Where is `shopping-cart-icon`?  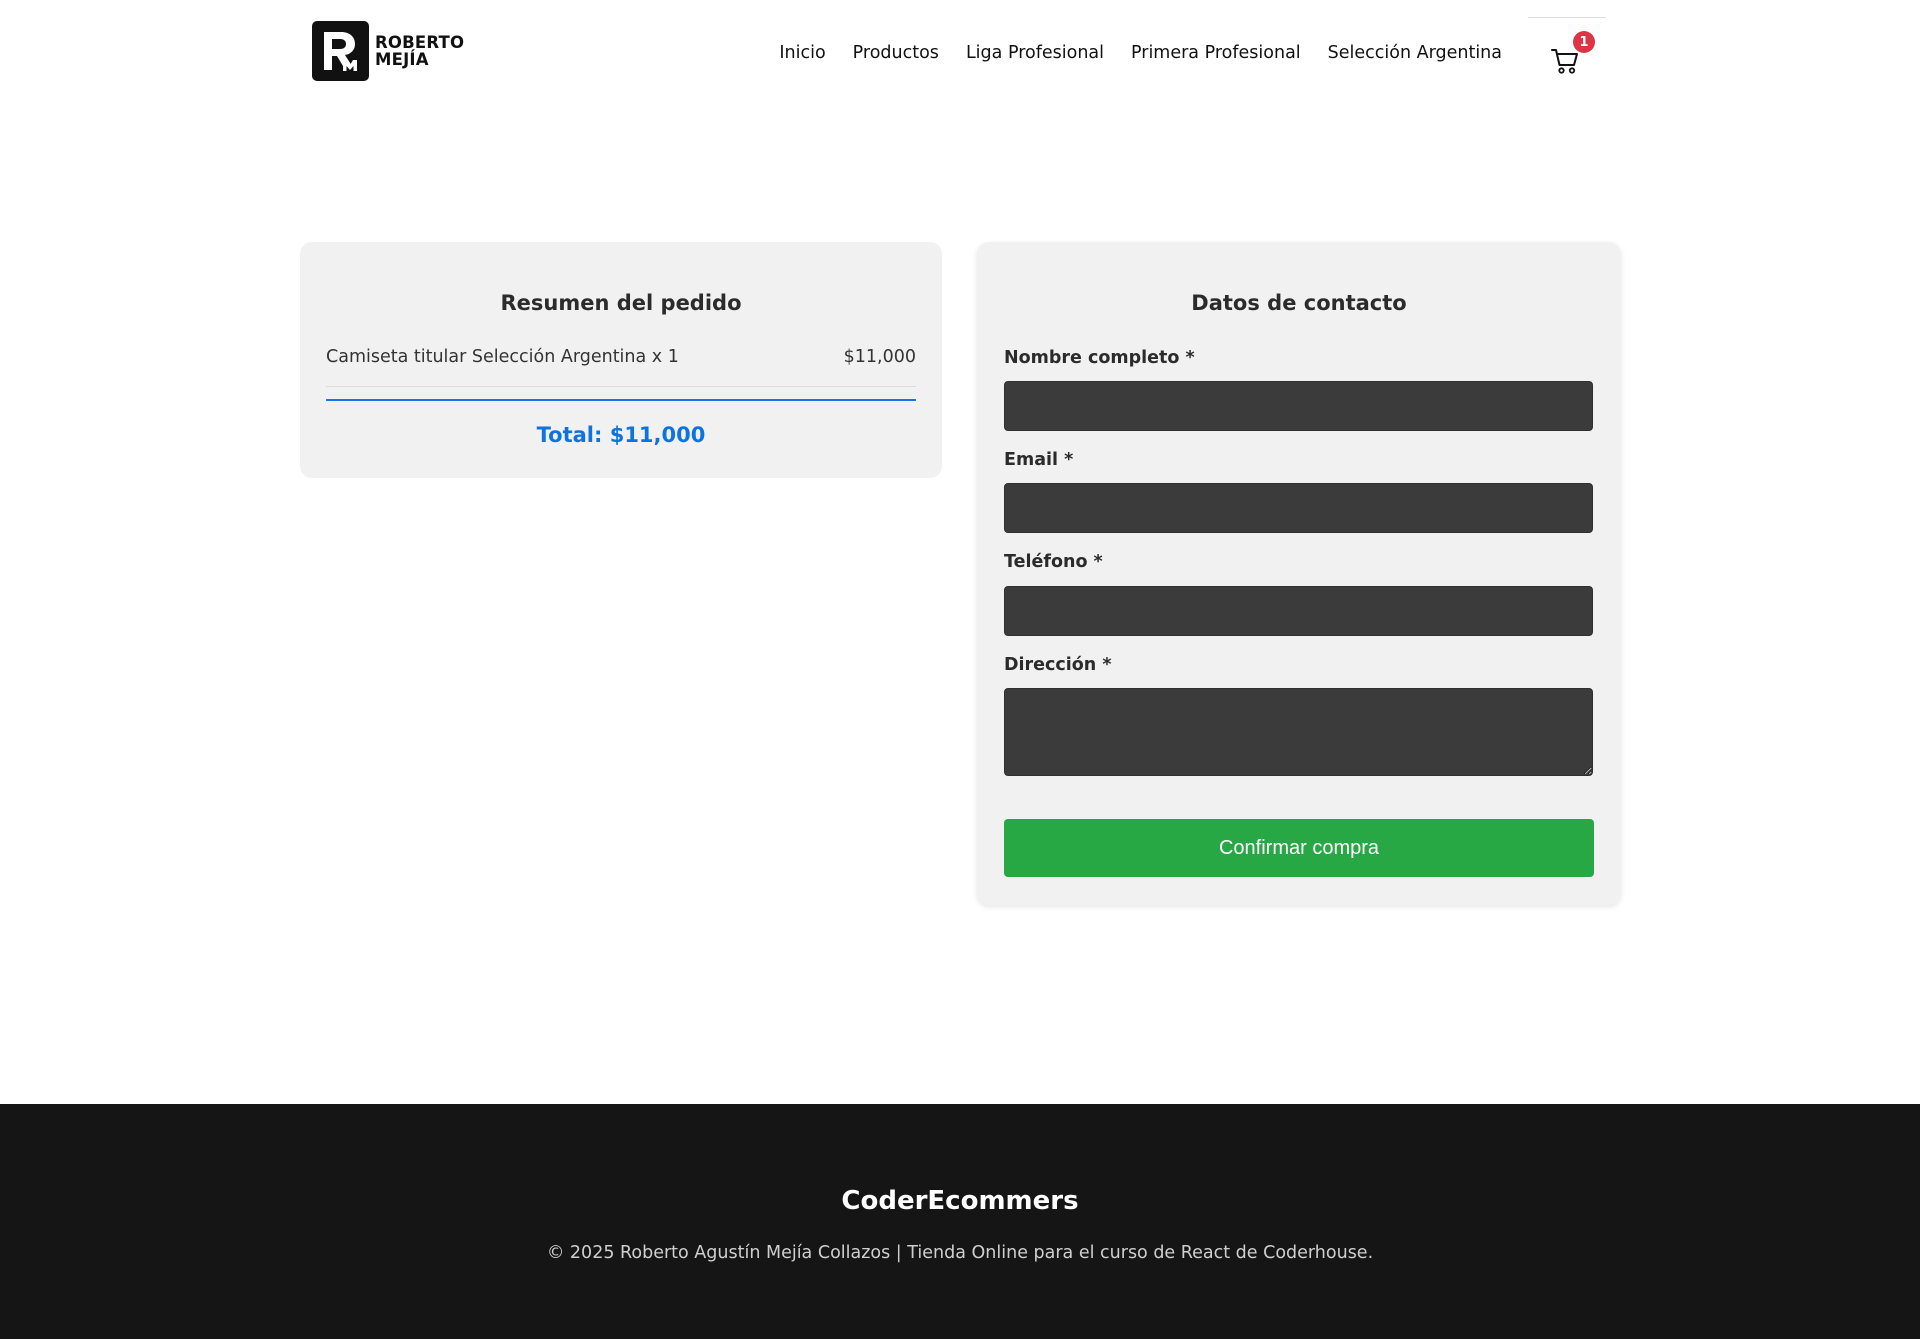
shopping-cart-icon is located at coordinates (1565, 64).